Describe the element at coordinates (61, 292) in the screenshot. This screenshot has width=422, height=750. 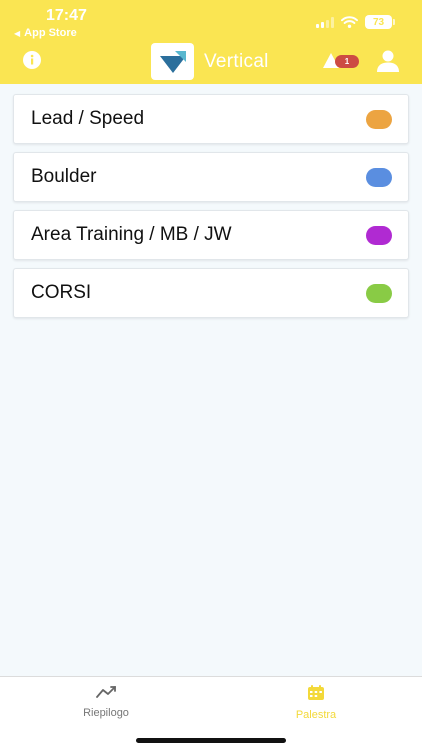
I see `category-label: CORSI` at that location.